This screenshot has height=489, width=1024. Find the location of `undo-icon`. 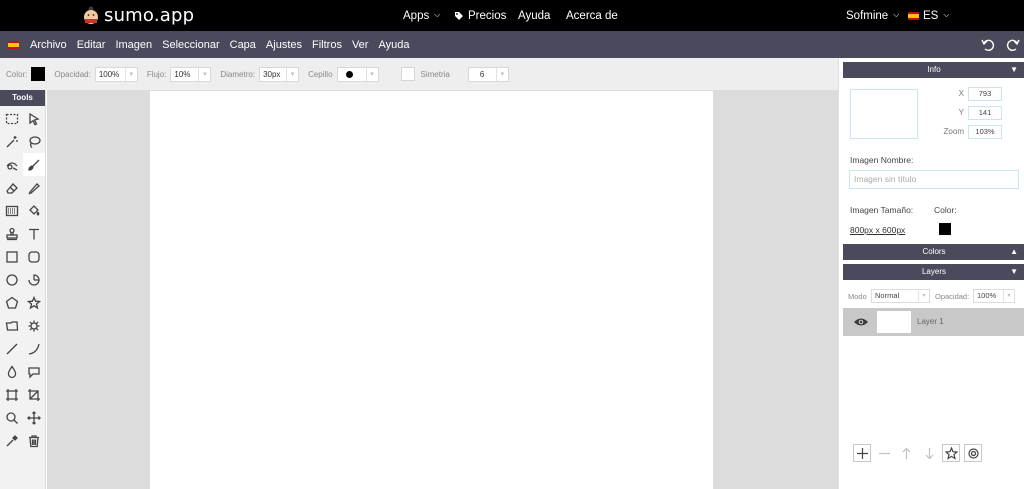

undo-icon is located at coordinates (988, 45).